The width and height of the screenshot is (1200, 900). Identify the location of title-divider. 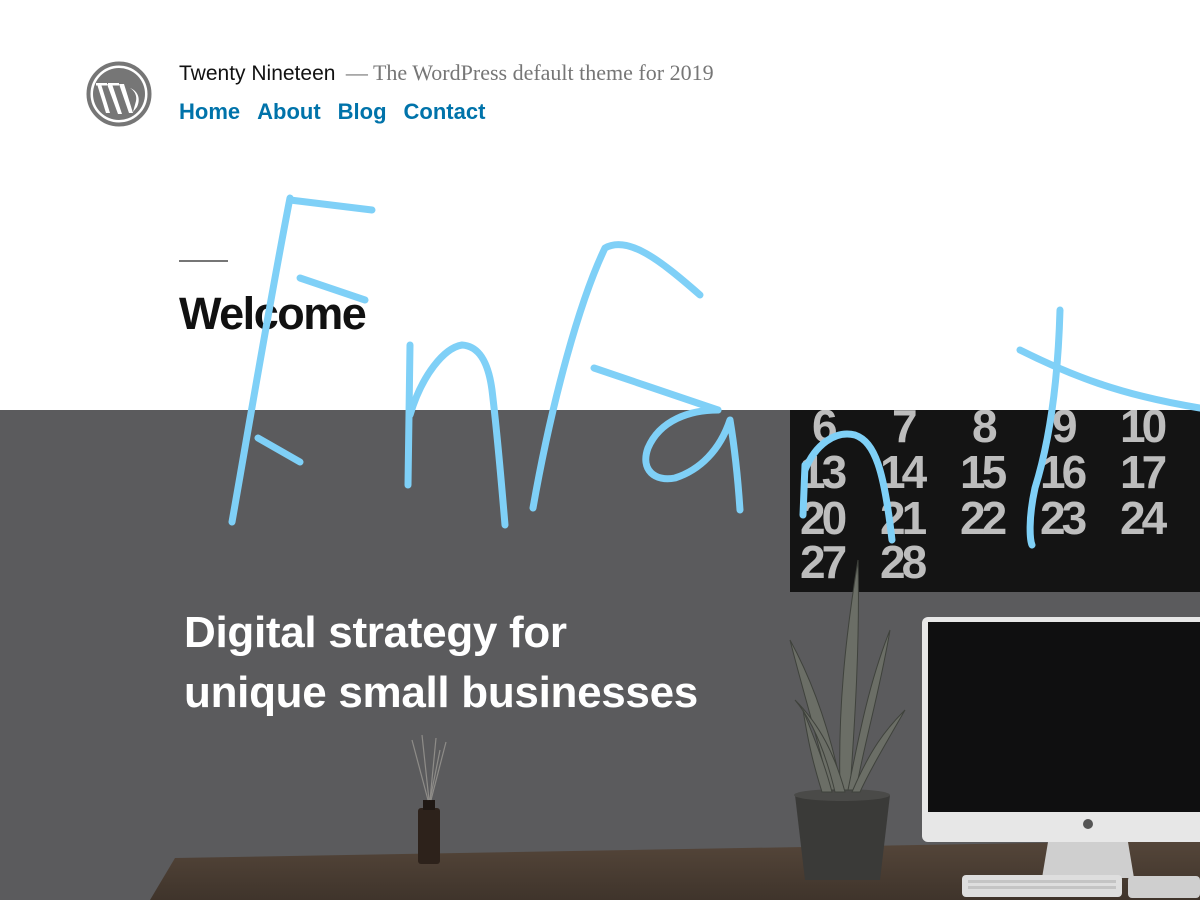
(203, 261).